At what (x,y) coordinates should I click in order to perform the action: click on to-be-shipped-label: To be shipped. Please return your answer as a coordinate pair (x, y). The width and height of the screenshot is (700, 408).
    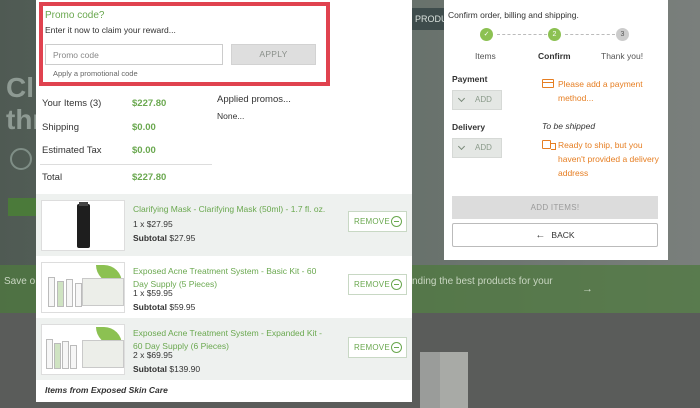
    Looking at the image, I should click on (569, 126).